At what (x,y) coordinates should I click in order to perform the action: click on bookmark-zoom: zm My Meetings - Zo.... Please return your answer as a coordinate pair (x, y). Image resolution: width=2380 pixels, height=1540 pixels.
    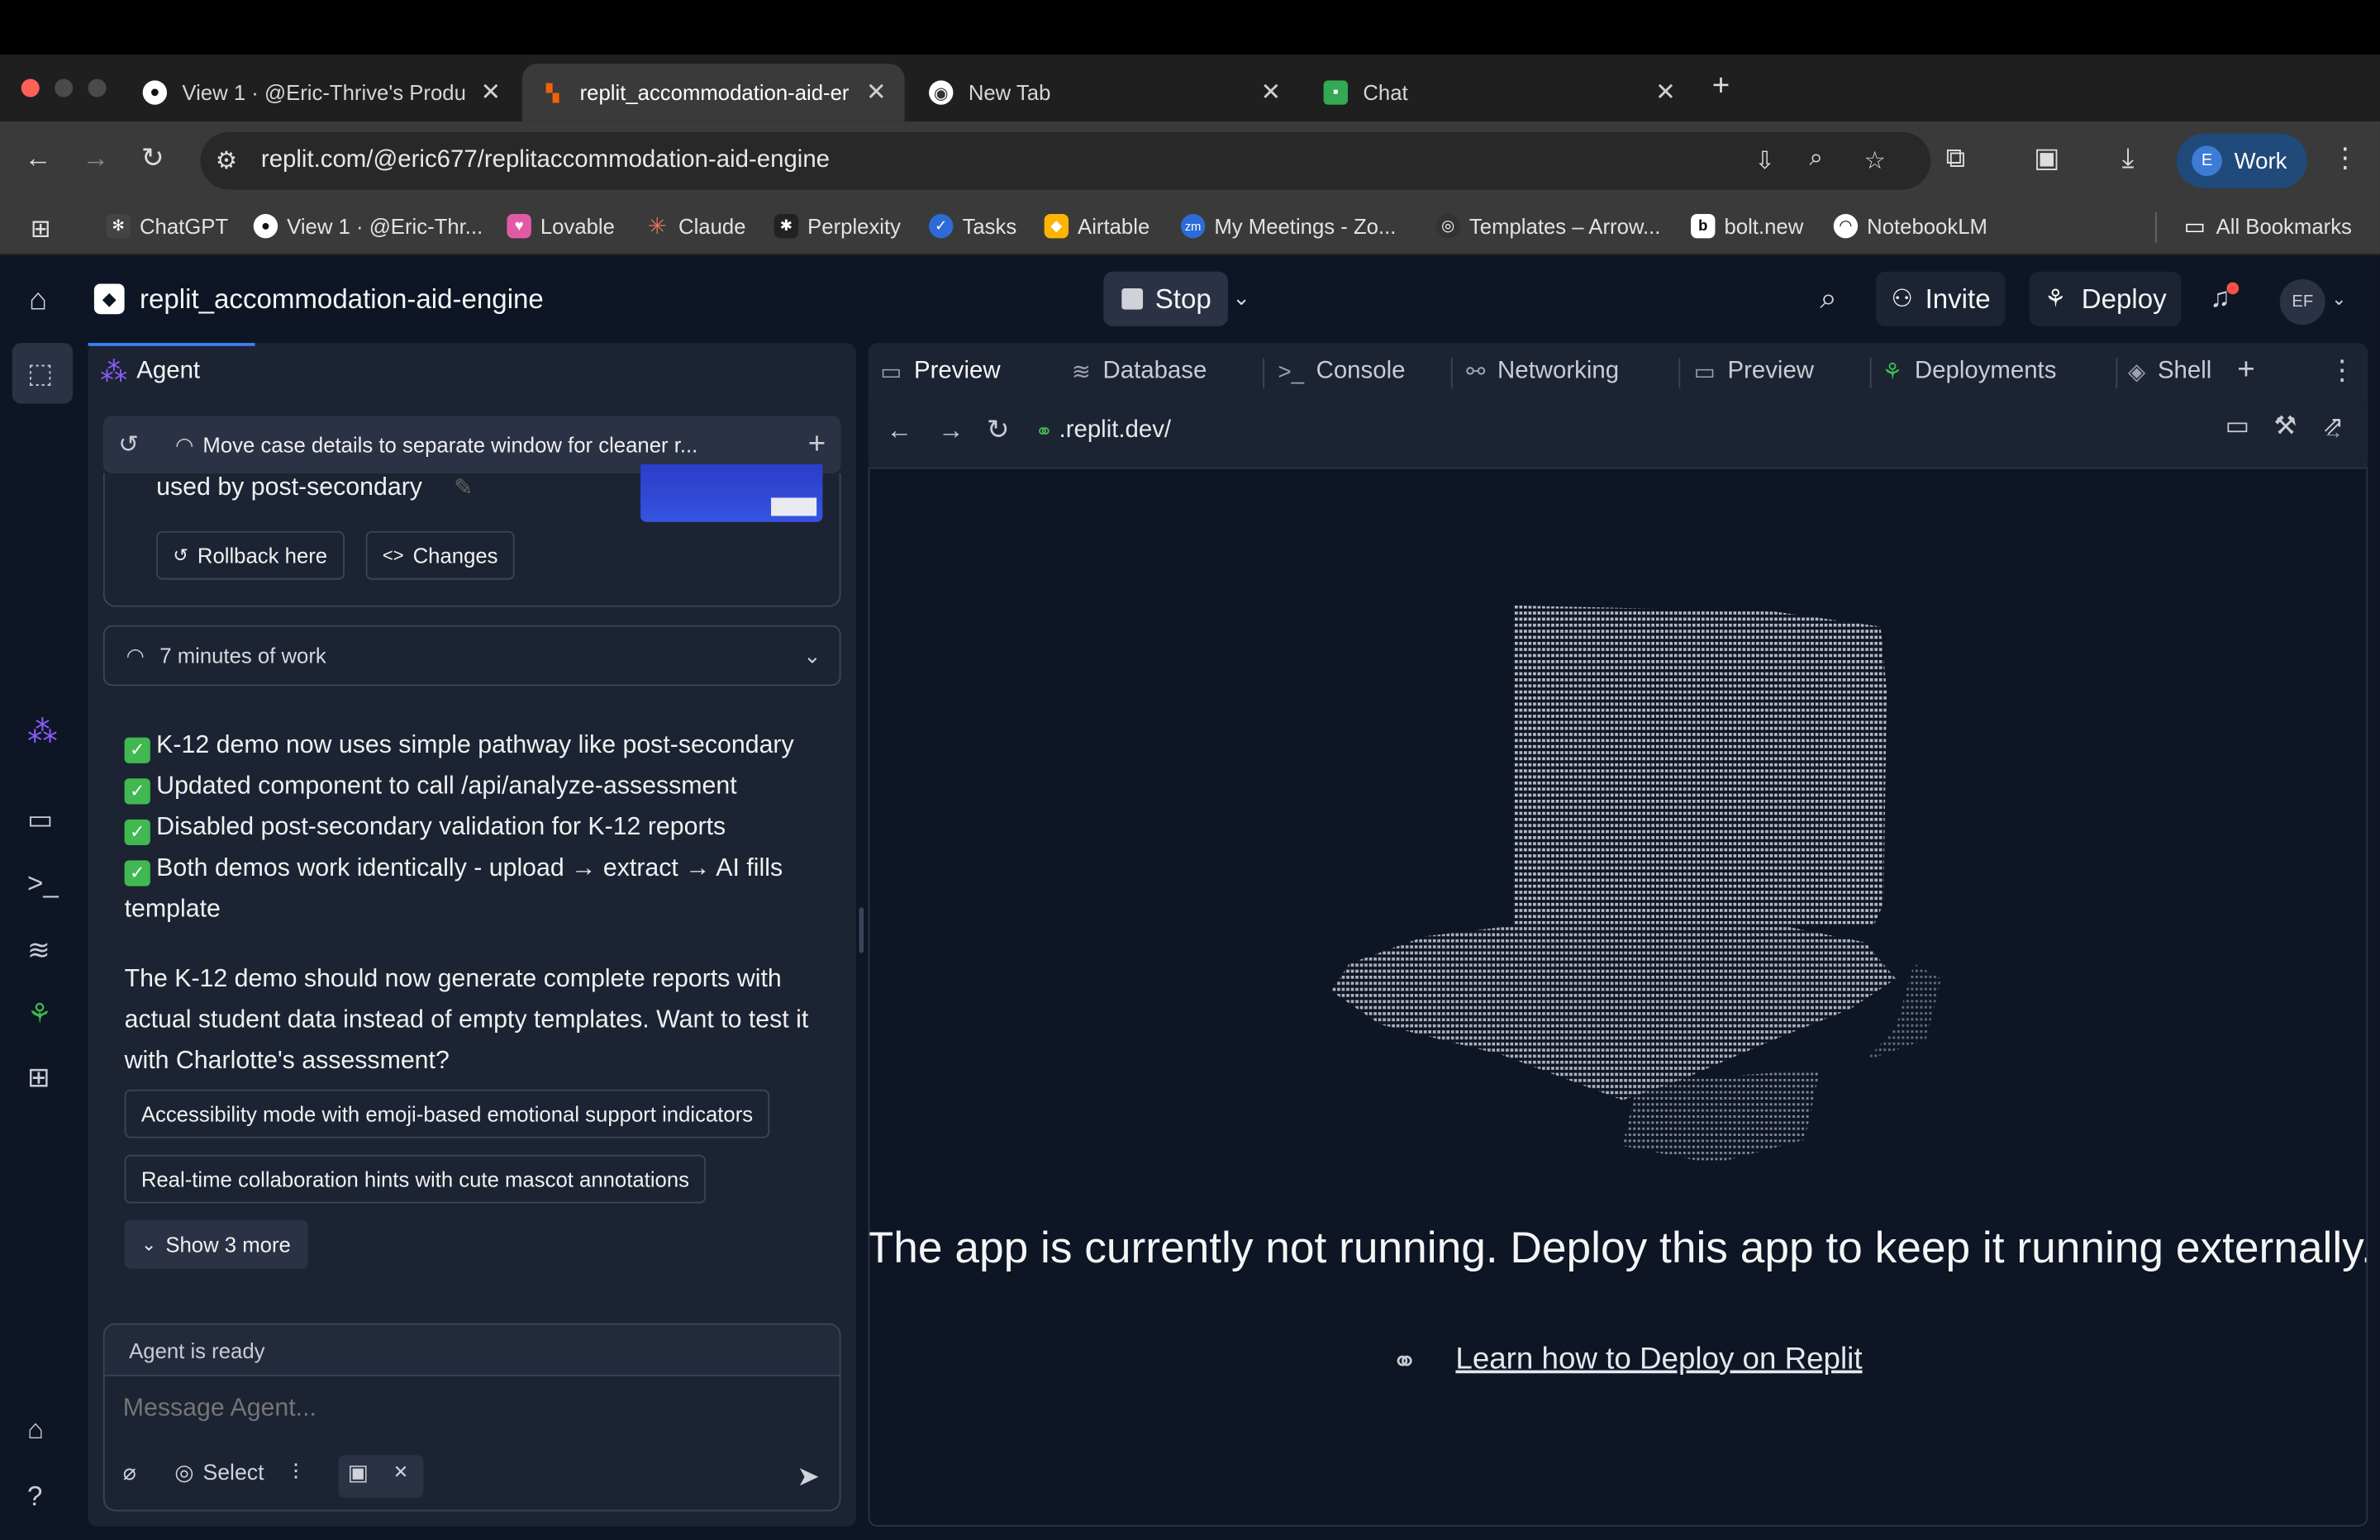
    Looking at the image, I should click on (1288, 226).